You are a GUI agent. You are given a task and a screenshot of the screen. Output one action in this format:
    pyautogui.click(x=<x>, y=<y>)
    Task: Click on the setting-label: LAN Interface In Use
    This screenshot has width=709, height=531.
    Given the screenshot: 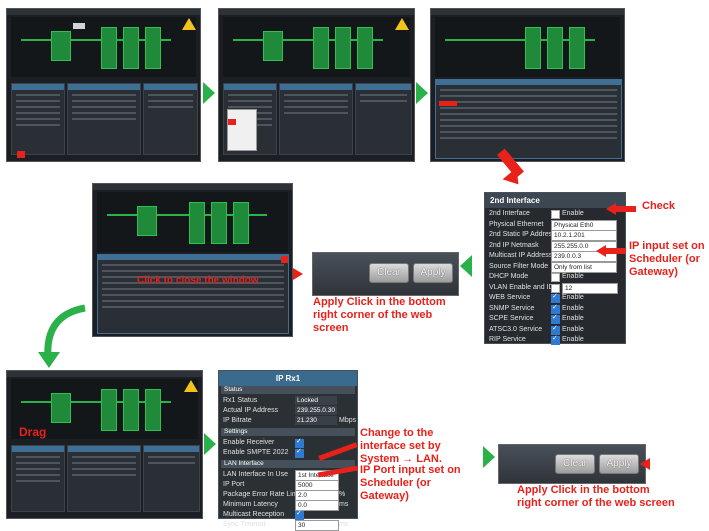 What is the action you would take?
    pyautogui.click(x=255, y=474)
    